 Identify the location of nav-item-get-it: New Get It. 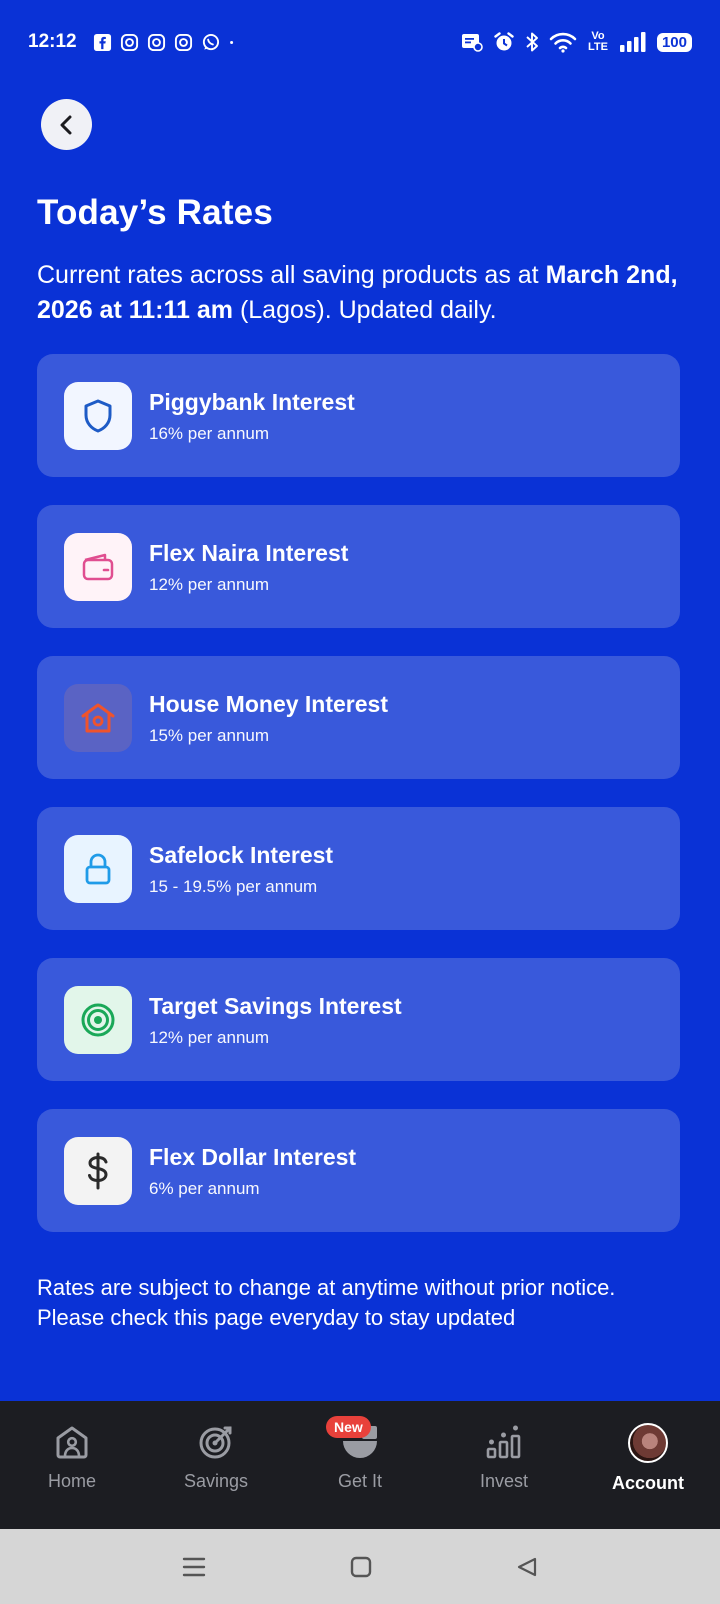
(360, 1446).